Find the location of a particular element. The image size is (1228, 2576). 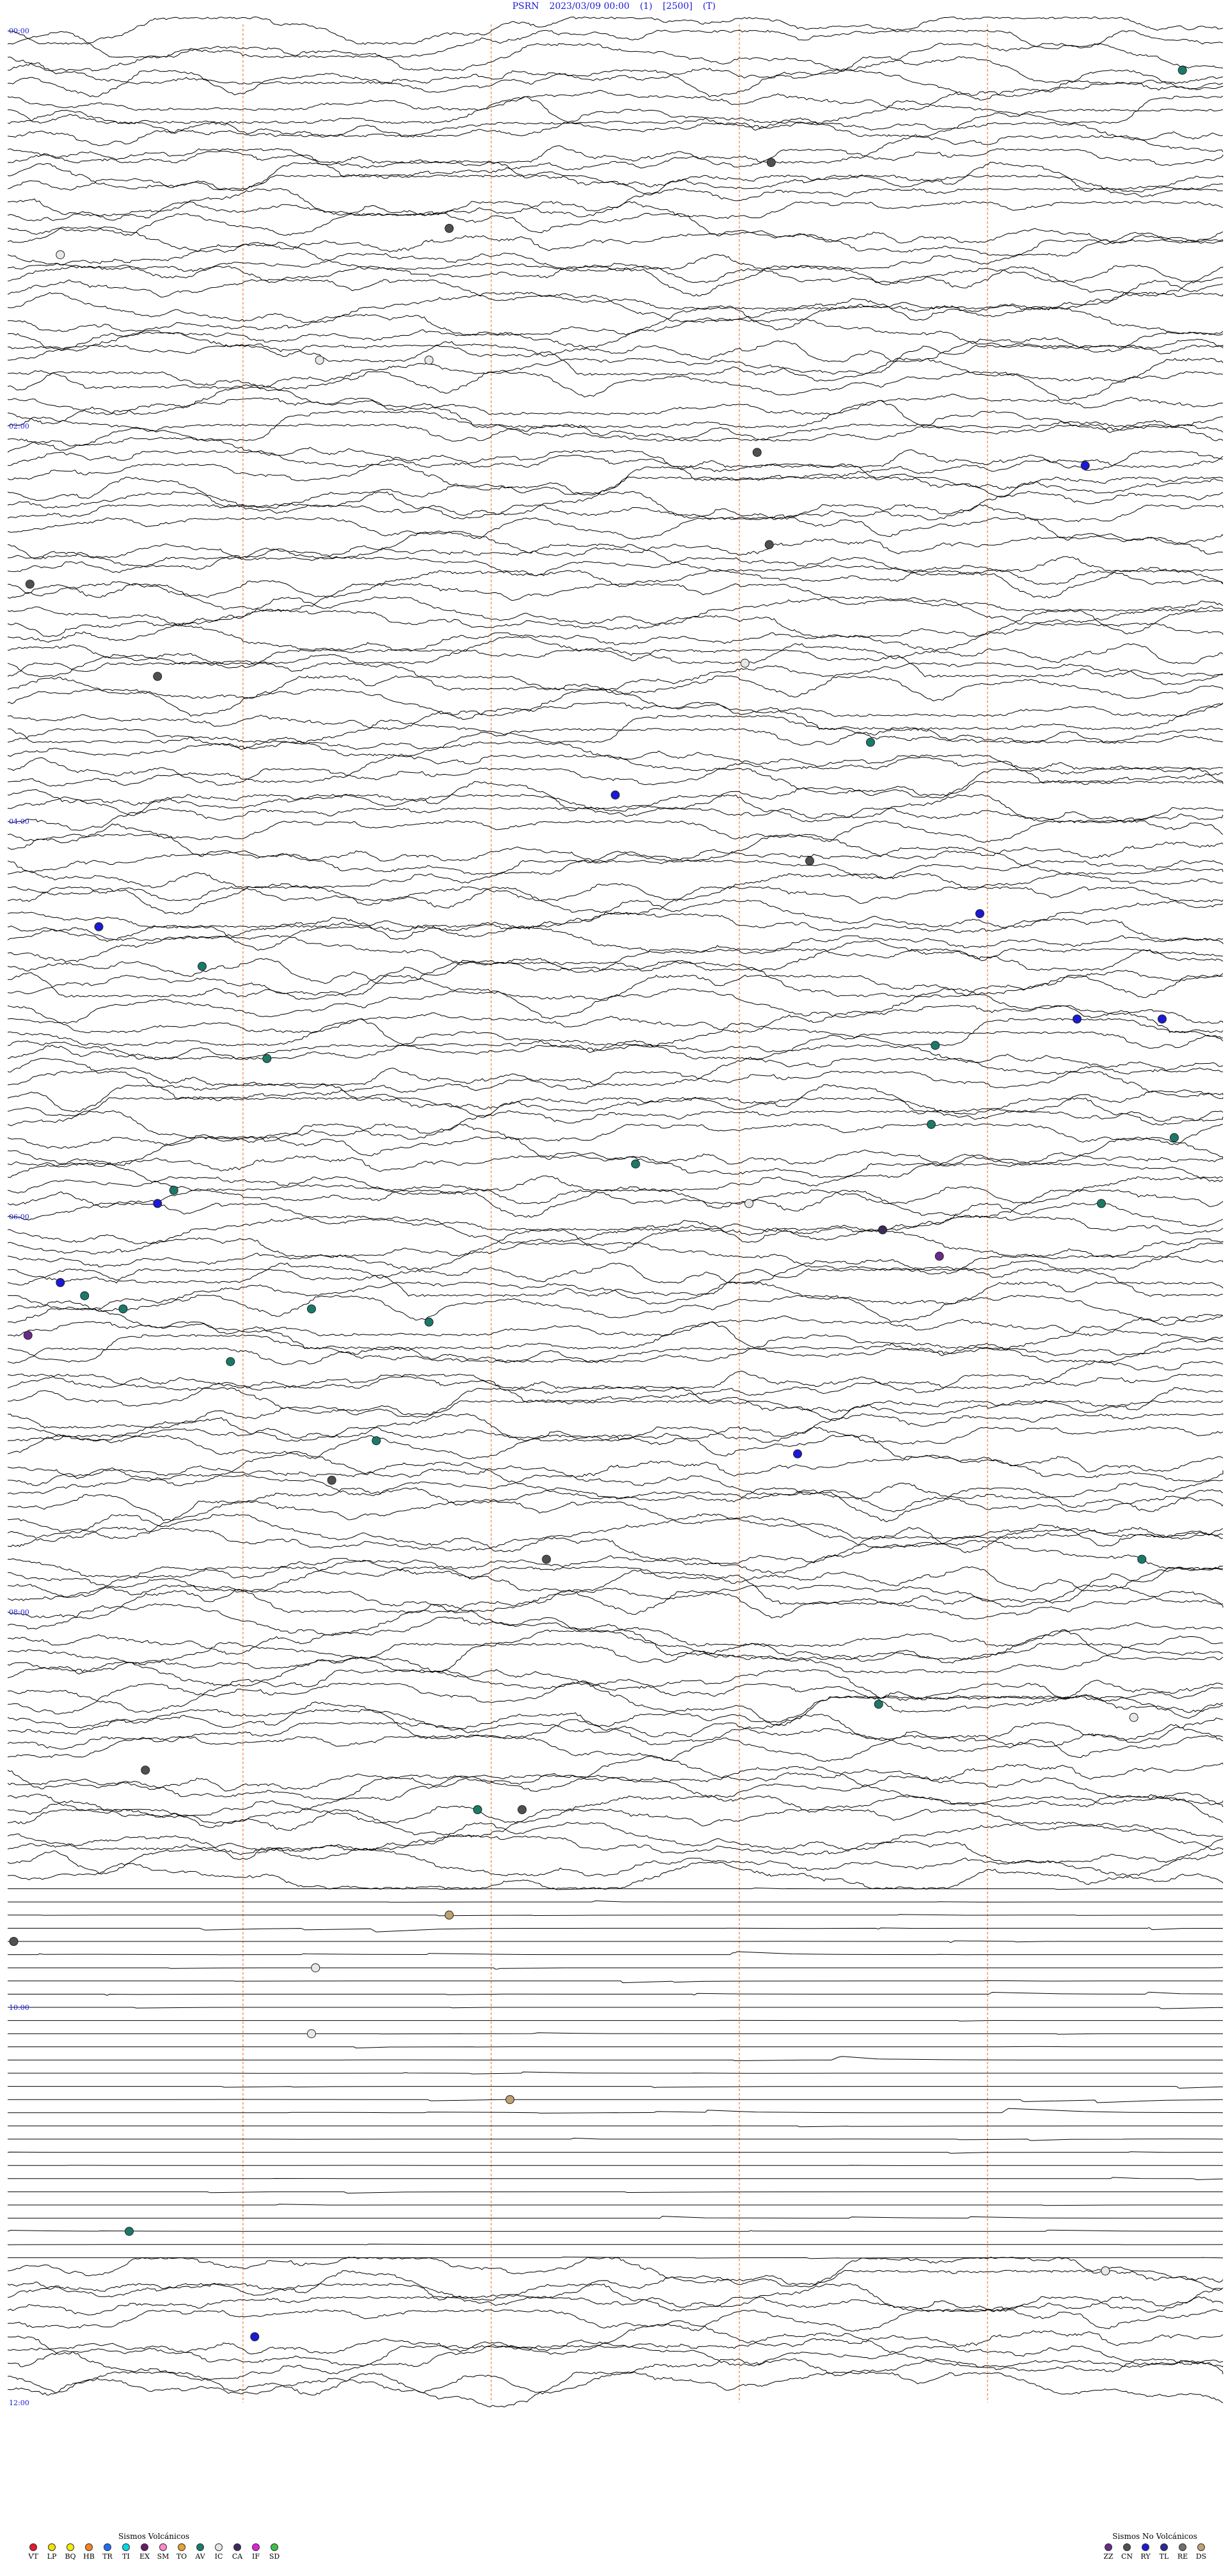

header-datetime: 2023/03/09 00:00 is located at coordinates (589, 6).